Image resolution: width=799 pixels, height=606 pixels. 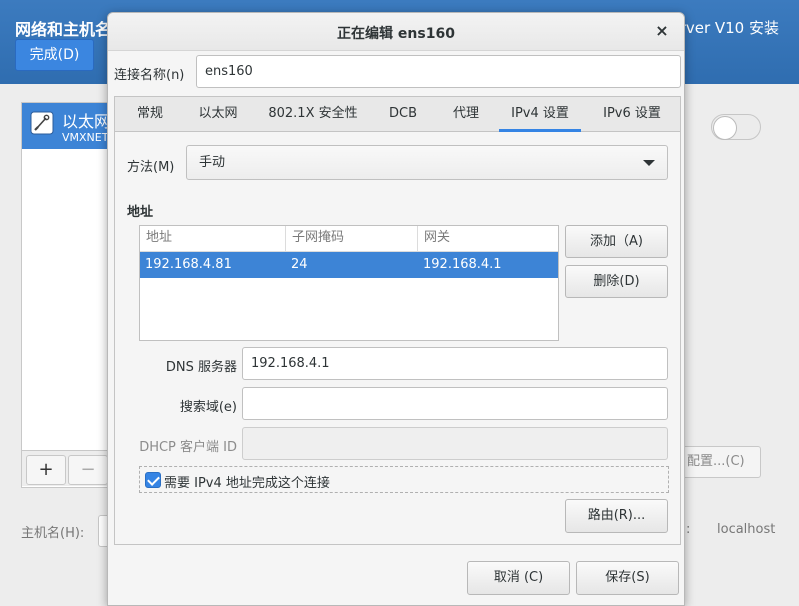 I want to click on installer-product-title: rver V10 安装, so click(x=729, y=28).